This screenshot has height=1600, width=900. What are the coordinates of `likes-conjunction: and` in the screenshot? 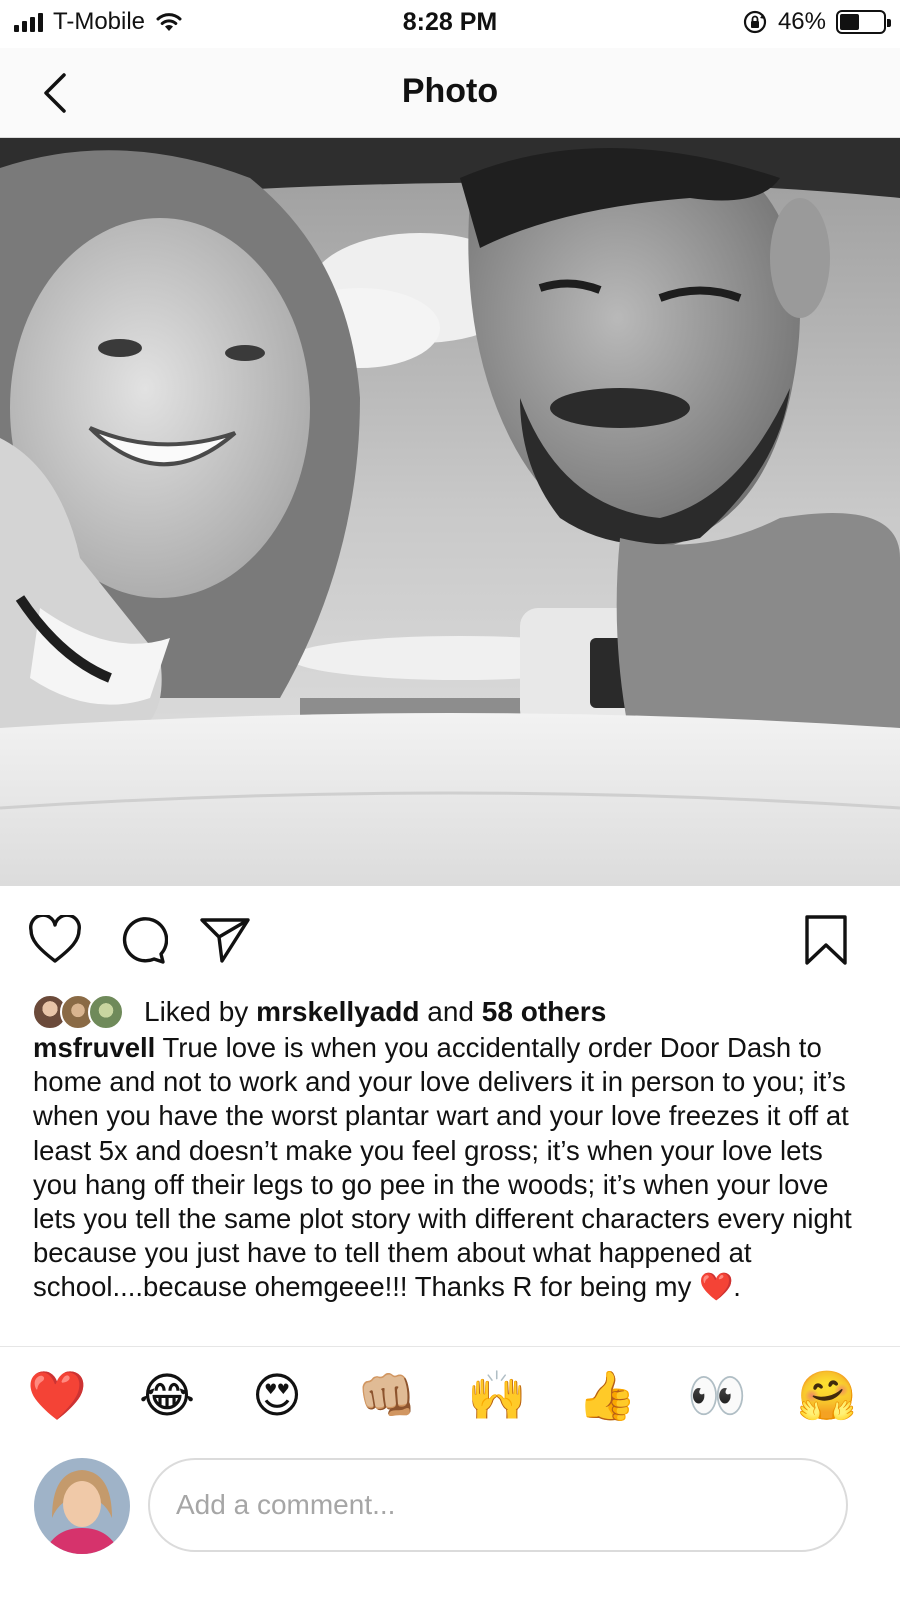 It's located at (450, 1011).